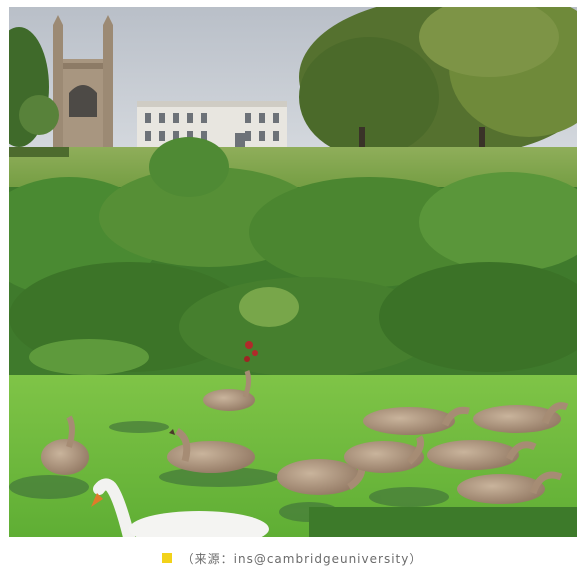 The width and height of the screenshot is (584, 573). Describe the element at coordinates (302, 558) in the screenshot. I see `caption-text: （来源：ins@cambridgeuniversity）` at that location.